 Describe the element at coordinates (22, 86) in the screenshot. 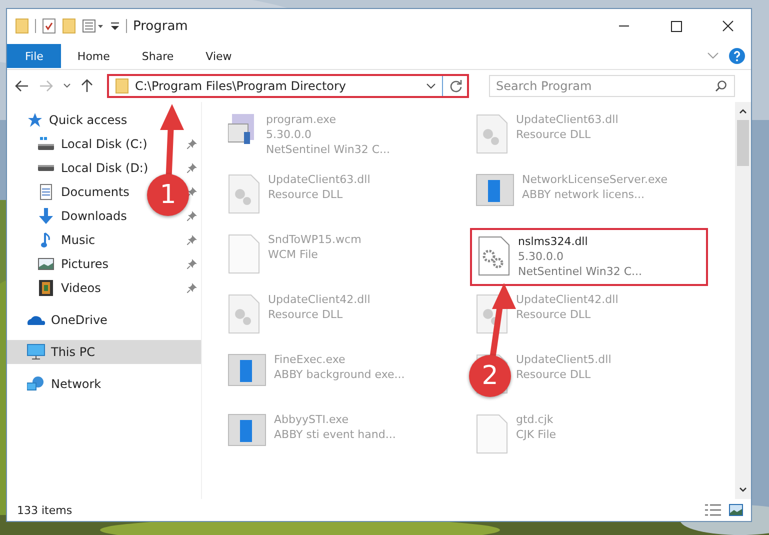

I see `back-arrow-icon` at that location.